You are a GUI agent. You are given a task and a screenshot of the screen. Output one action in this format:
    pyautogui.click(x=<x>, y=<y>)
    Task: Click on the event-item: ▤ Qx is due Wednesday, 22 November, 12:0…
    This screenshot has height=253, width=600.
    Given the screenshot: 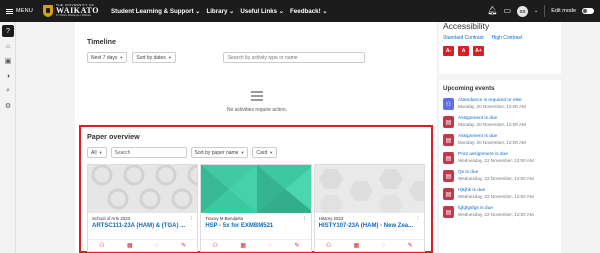 What is the action you would take?
    pyautogui.click(x=500, y=176)
    